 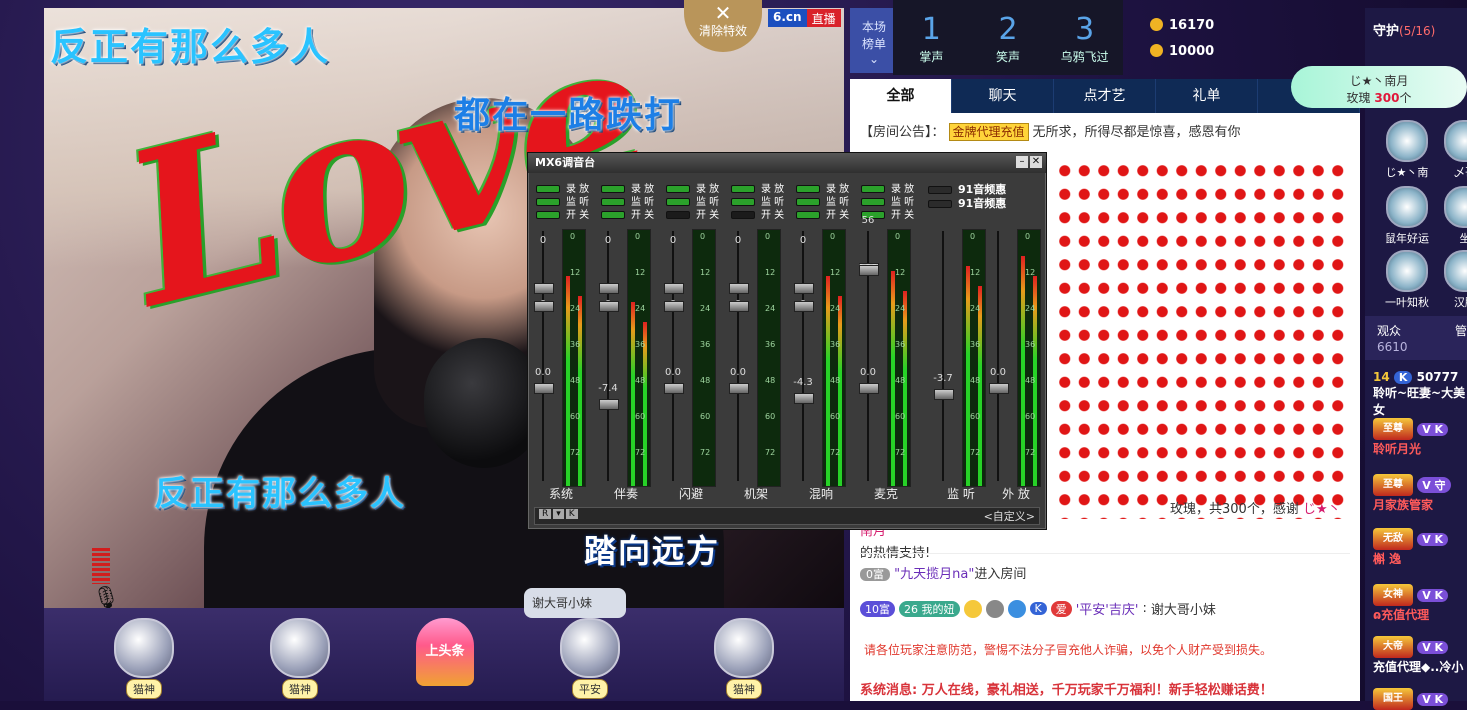 What do you see at coordinates (1410, 603) in the screenshot?
I see `user-list-item: 女神 V Kɷ充值代理` at bounding box center [1410, 603].